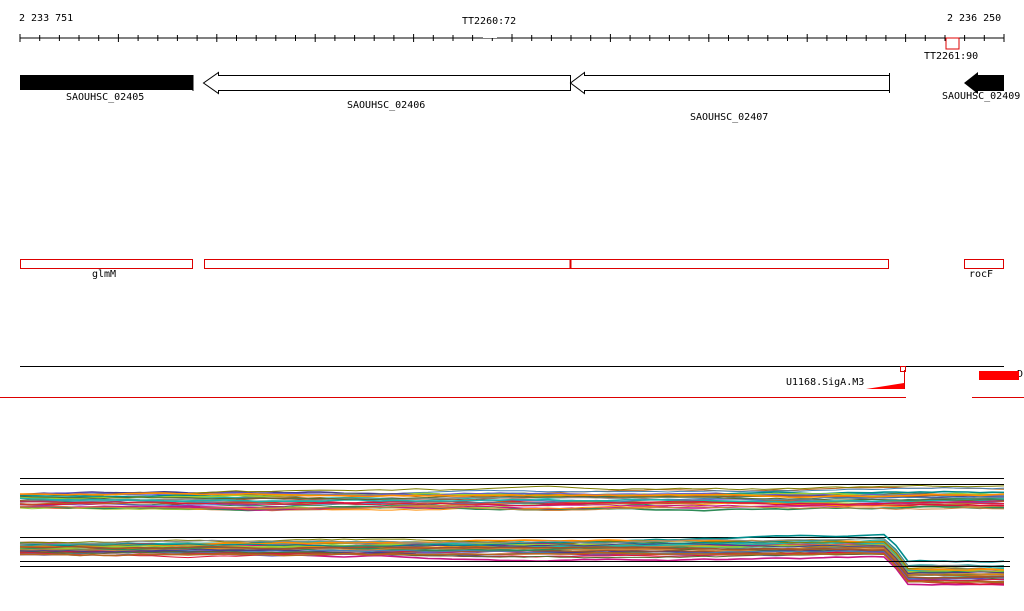 The width and height of the screenshot is (1024, 611). Describe the element at coordinates (952, 43) in the screenshot. I see `terminator-marker-tt2261` at that location.